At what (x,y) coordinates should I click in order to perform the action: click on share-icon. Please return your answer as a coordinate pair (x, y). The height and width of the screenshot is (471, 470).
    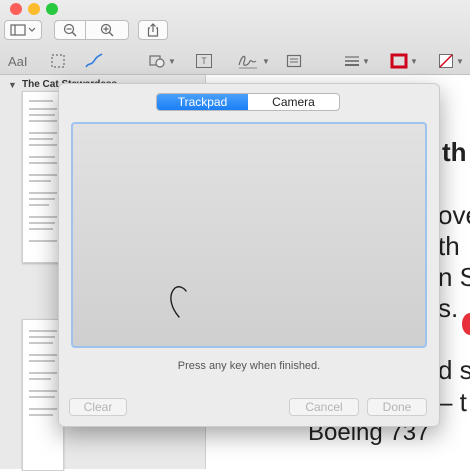
    Looking at the image, I should click on (153, 30).